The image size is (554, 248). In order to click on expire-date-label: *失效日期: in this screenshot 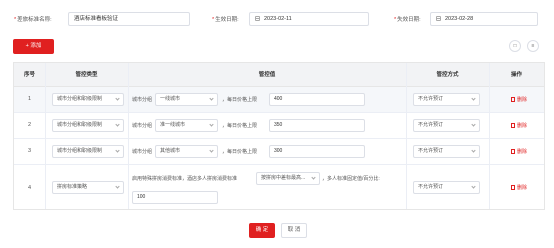, I will do `click(407, 20)`.